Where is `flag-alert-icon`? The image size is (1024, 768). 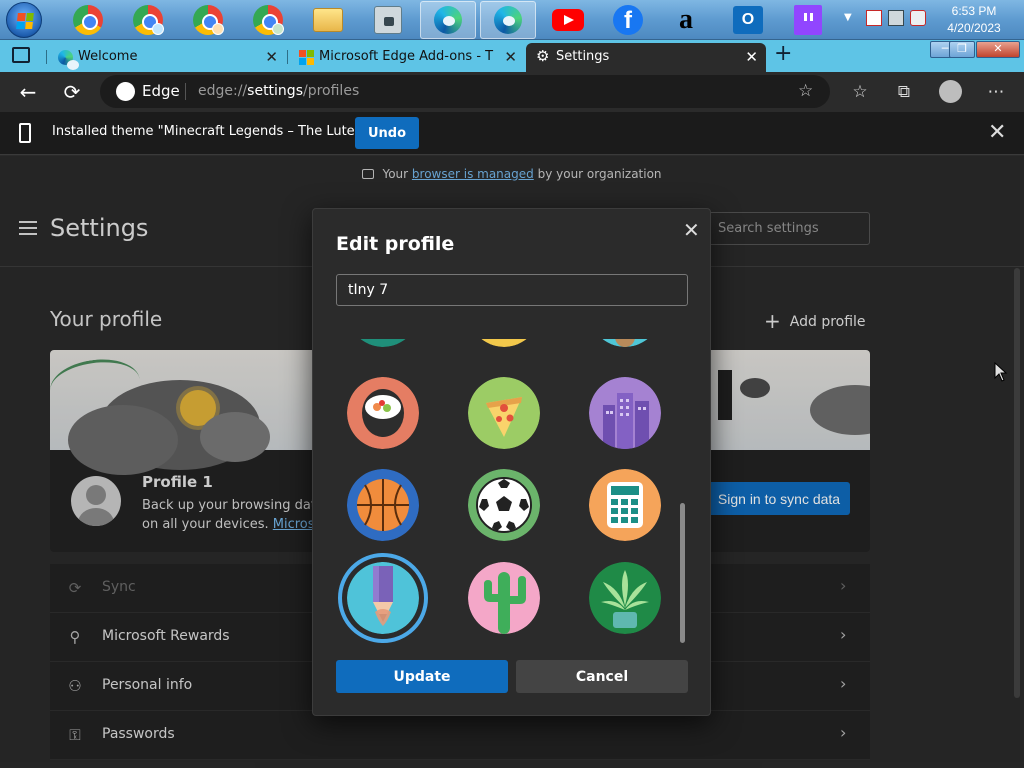 flag-alert-icon is located at coordinates (874, 18).